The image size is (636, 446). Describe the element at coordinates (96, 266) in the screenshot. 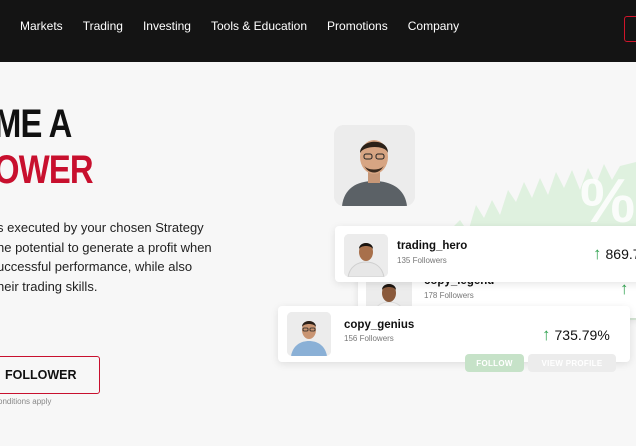

I see `hero-description-line: uccessful performance, while also` at that location.